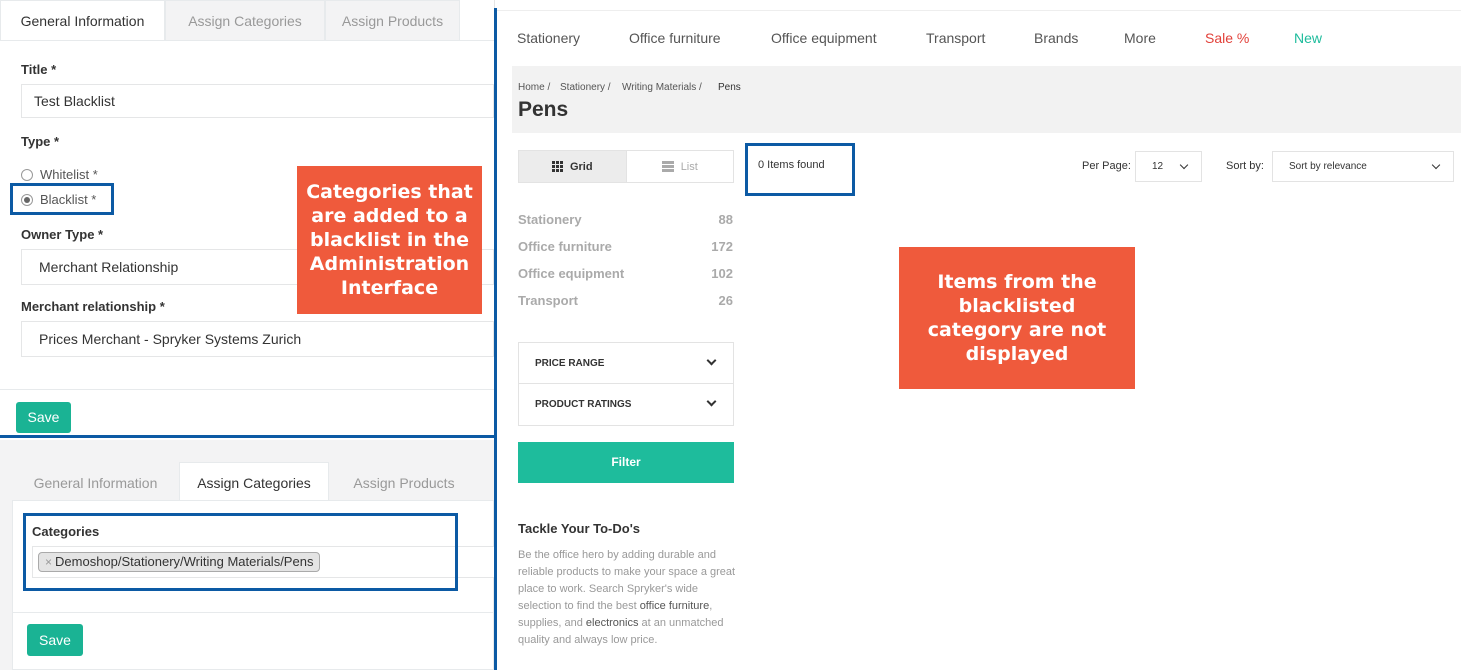 The width and height of the screenshot is (1461, 670). What do you see at coordinates (1308, 38) in the screenshot?
I see `nav-new: New` at bounding box center [1308, 38].